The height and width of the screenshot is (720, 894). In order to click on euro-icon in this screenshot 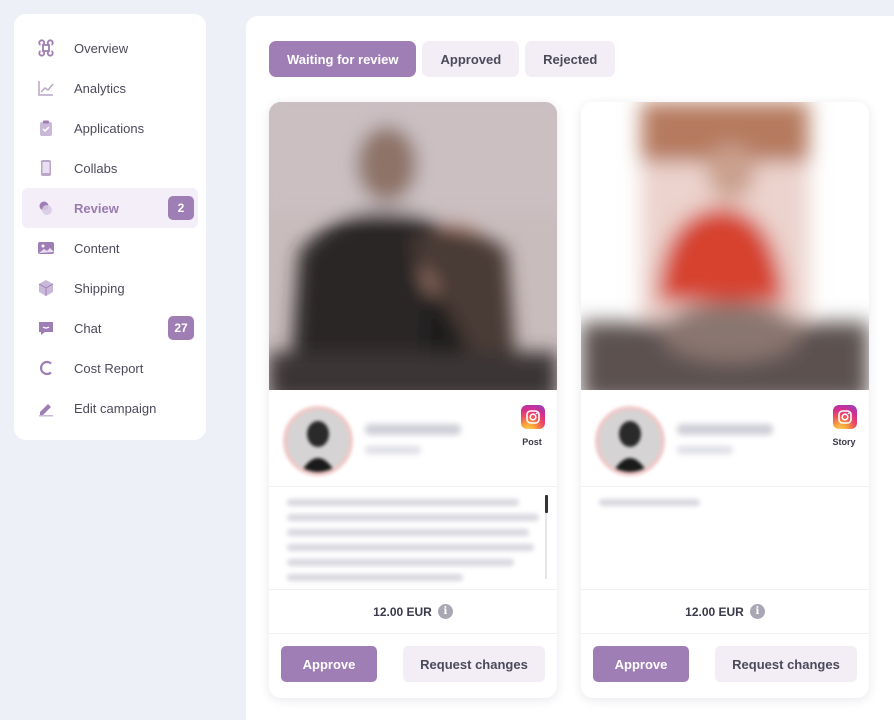, I will do `click(46, 368)`.